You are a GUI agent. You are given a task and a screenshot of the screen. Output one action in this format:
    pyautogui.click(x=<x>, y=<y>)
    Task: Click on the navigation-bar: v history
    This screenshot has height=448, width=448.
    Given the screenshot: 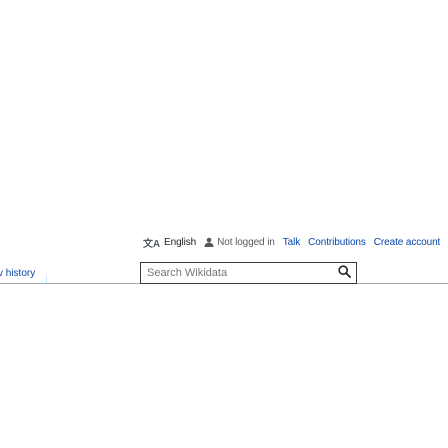 What is the action you would take?
    pyautogui.click(x=224, y=272)
    